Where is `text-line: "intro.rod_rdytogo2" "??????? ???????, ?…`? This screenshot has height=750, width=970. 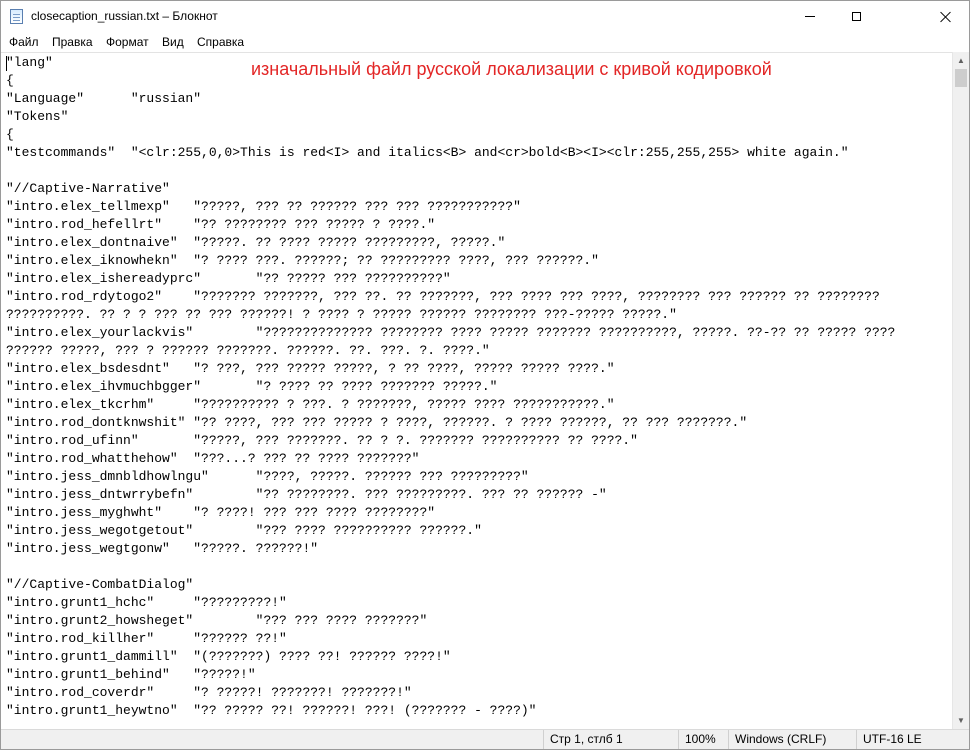 text-line: "intro.rod_rdytogo2" "??????? ???????, ?… is located at coordinates (443, 296).